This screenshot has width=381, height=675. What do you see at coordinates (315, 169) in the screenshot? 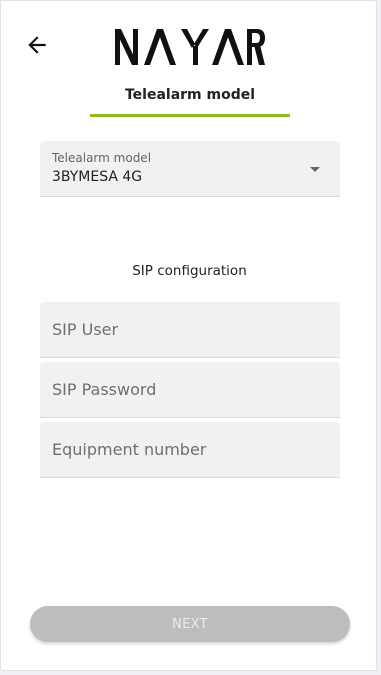
I see `chevron-down-icon` at bounding box center [315, 169].